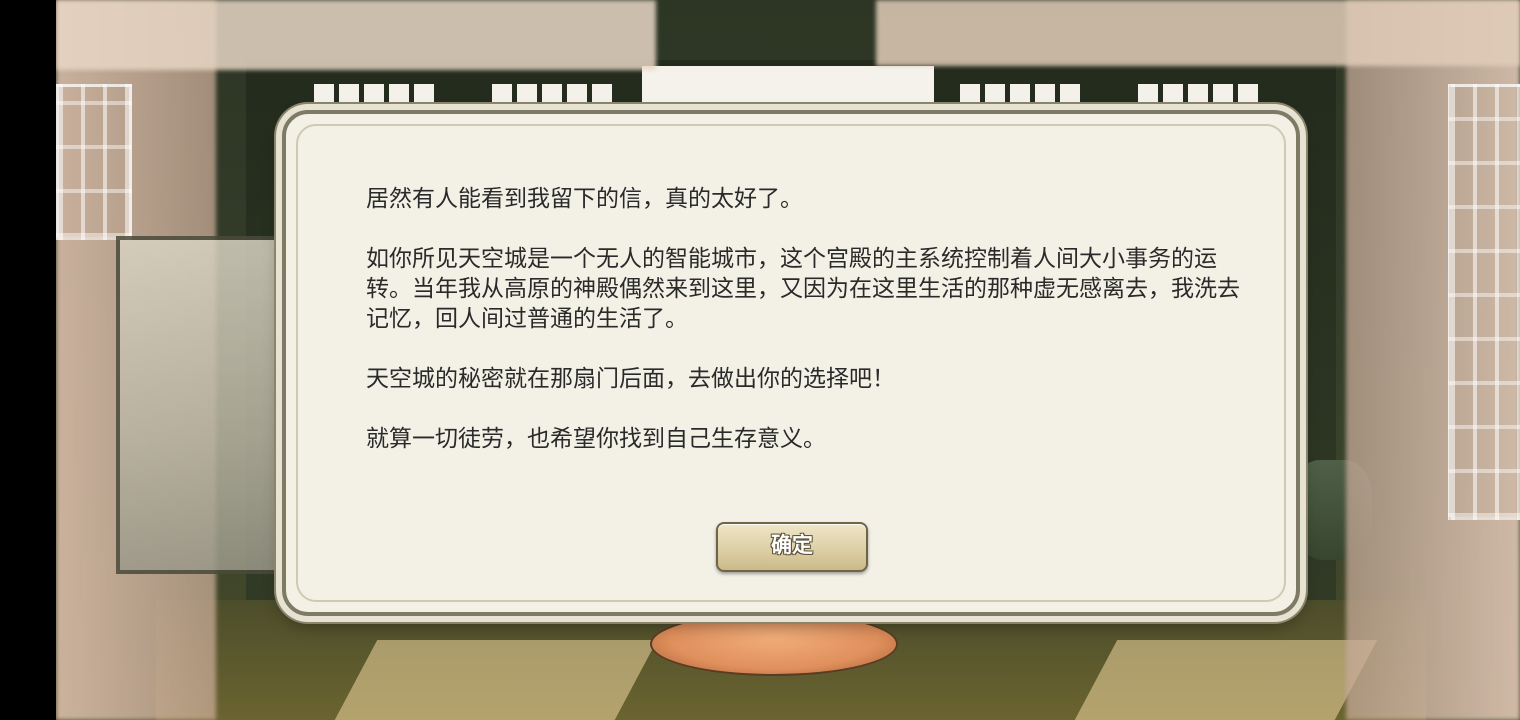  Describe the element at coordinates (496, 680) in the screenshot. I see `sunlight-patch-left` at that location.